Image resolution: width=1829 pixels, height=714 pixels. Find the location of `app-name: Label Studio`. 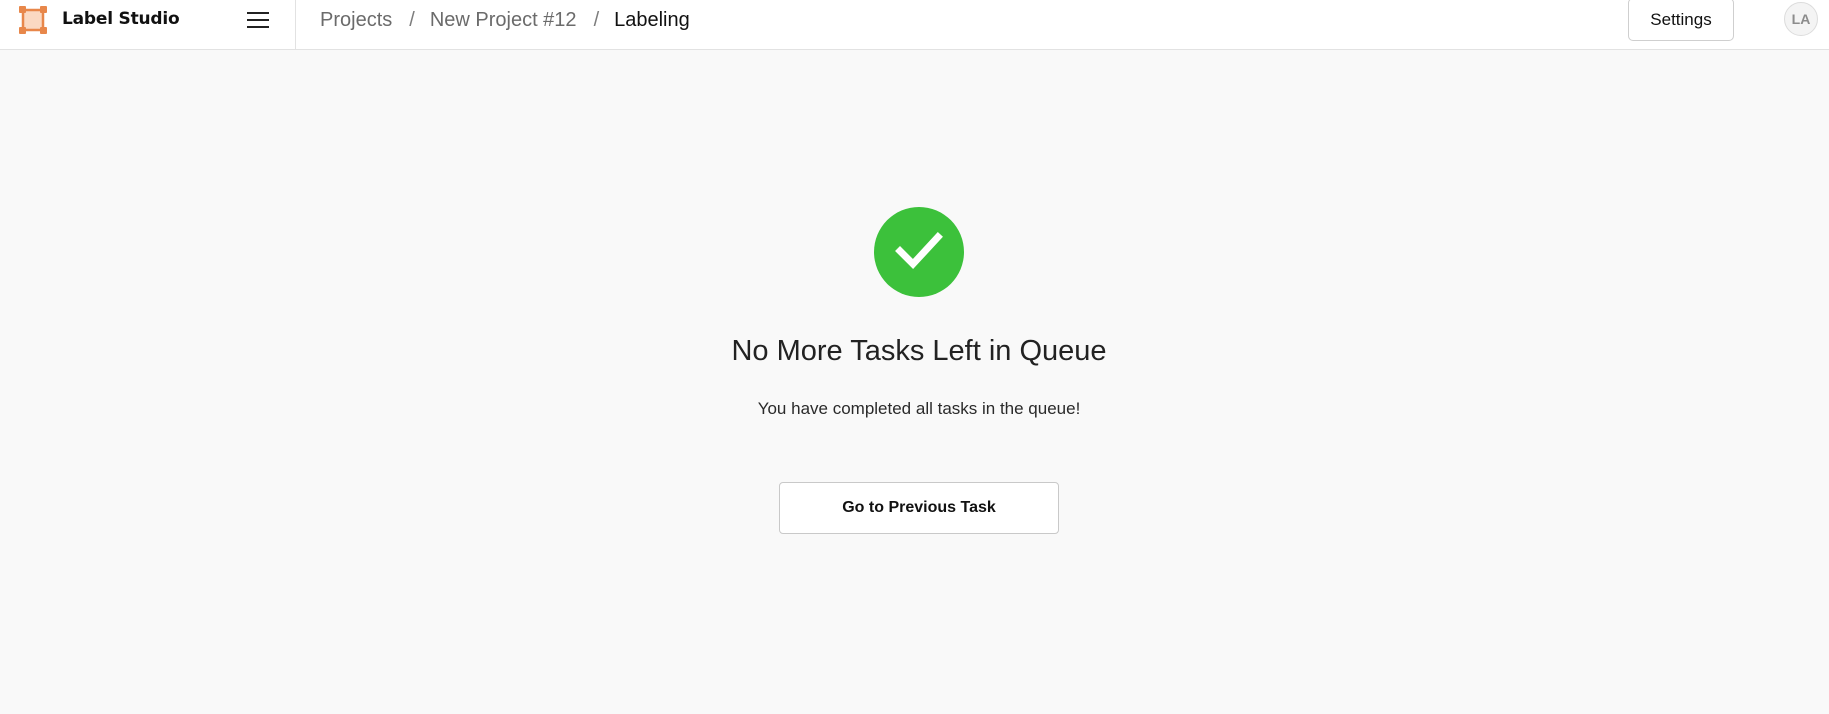

app-name: Label Studio is located at coordinates (121, 19).